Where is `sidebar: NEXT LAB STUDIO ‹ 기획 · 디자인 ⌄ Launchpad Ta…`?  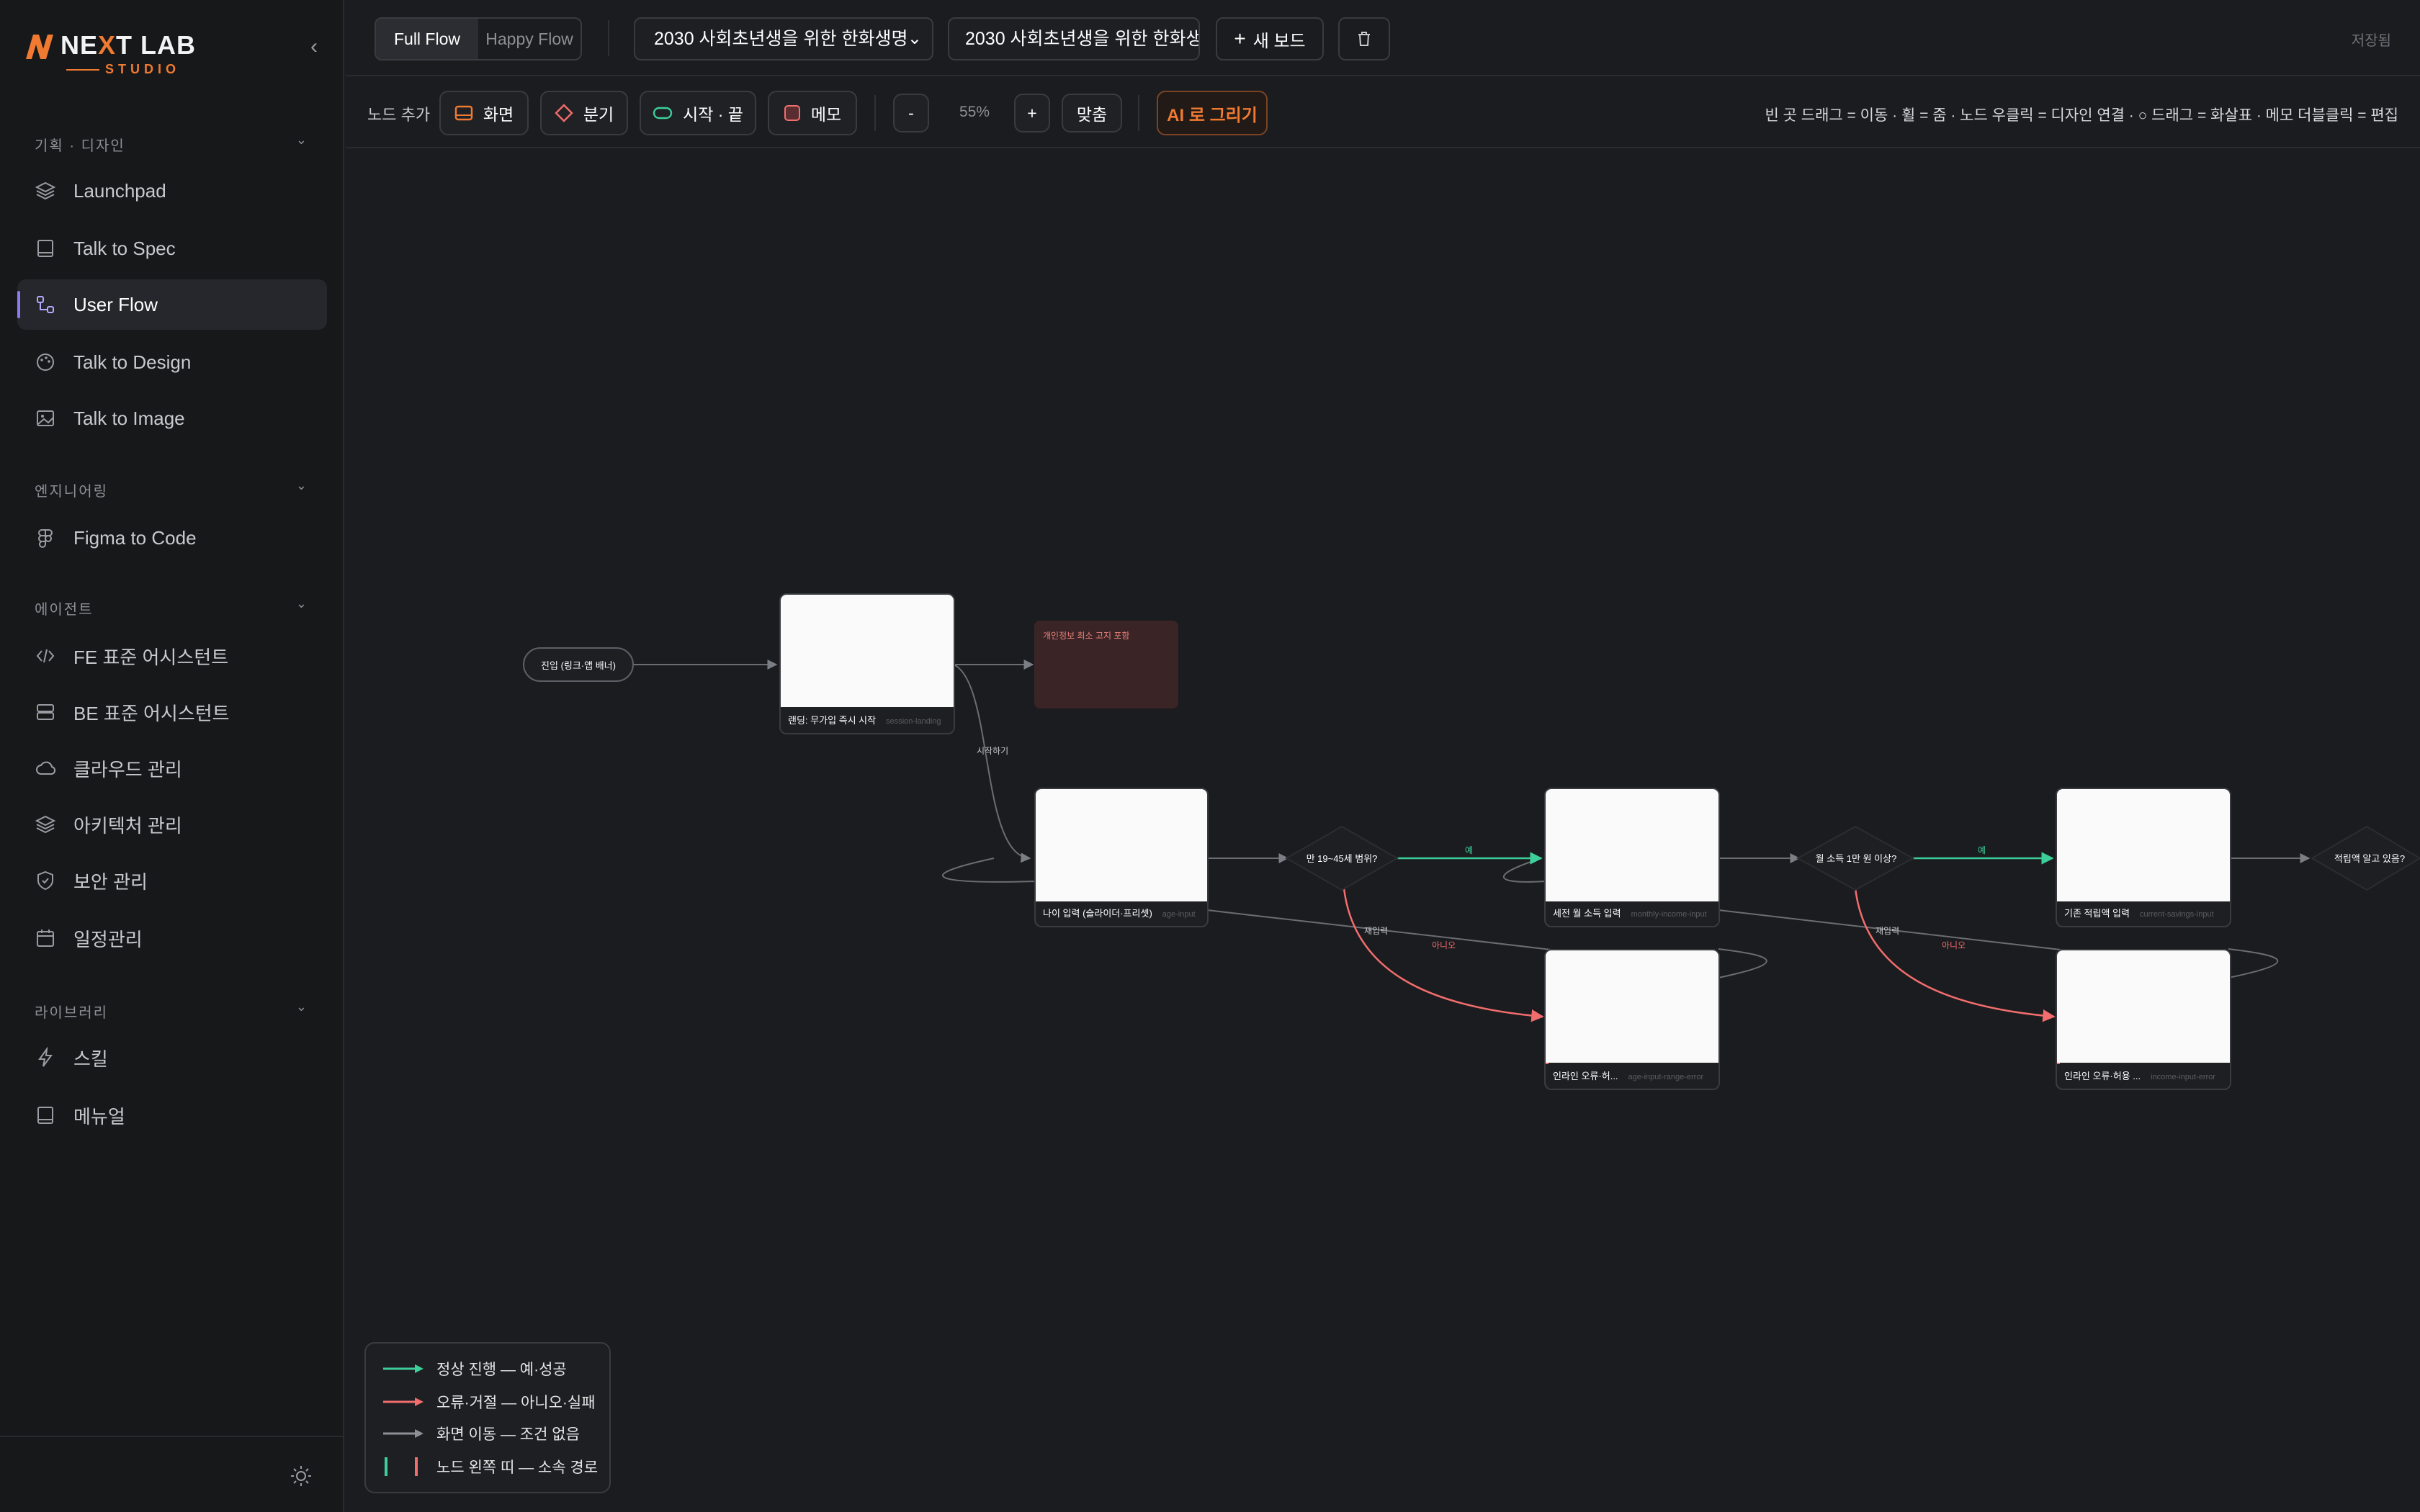
sidebar: NEXT LAB STUDIO ‹ 기획 · 디자인 ⌄ Launchpad Ta… is located at coordinates (172, 756).